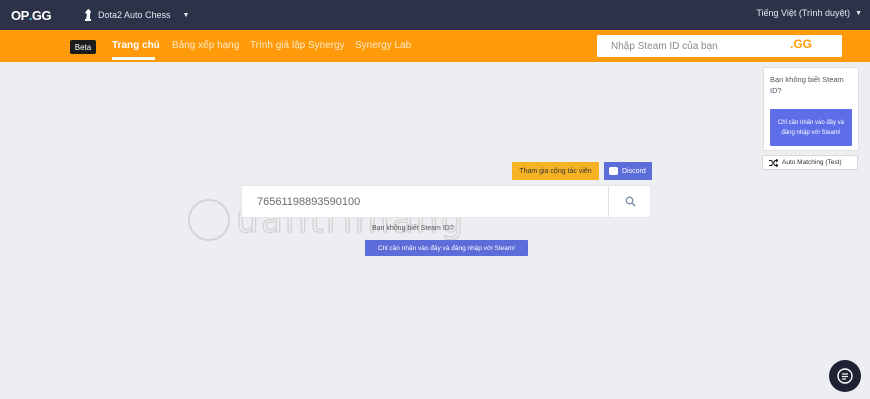 The height and width of the screenshot is (399, 870). Describe the element at coordinates (773, 162) in the screenshot. I see `shuffle-icon` at that location.